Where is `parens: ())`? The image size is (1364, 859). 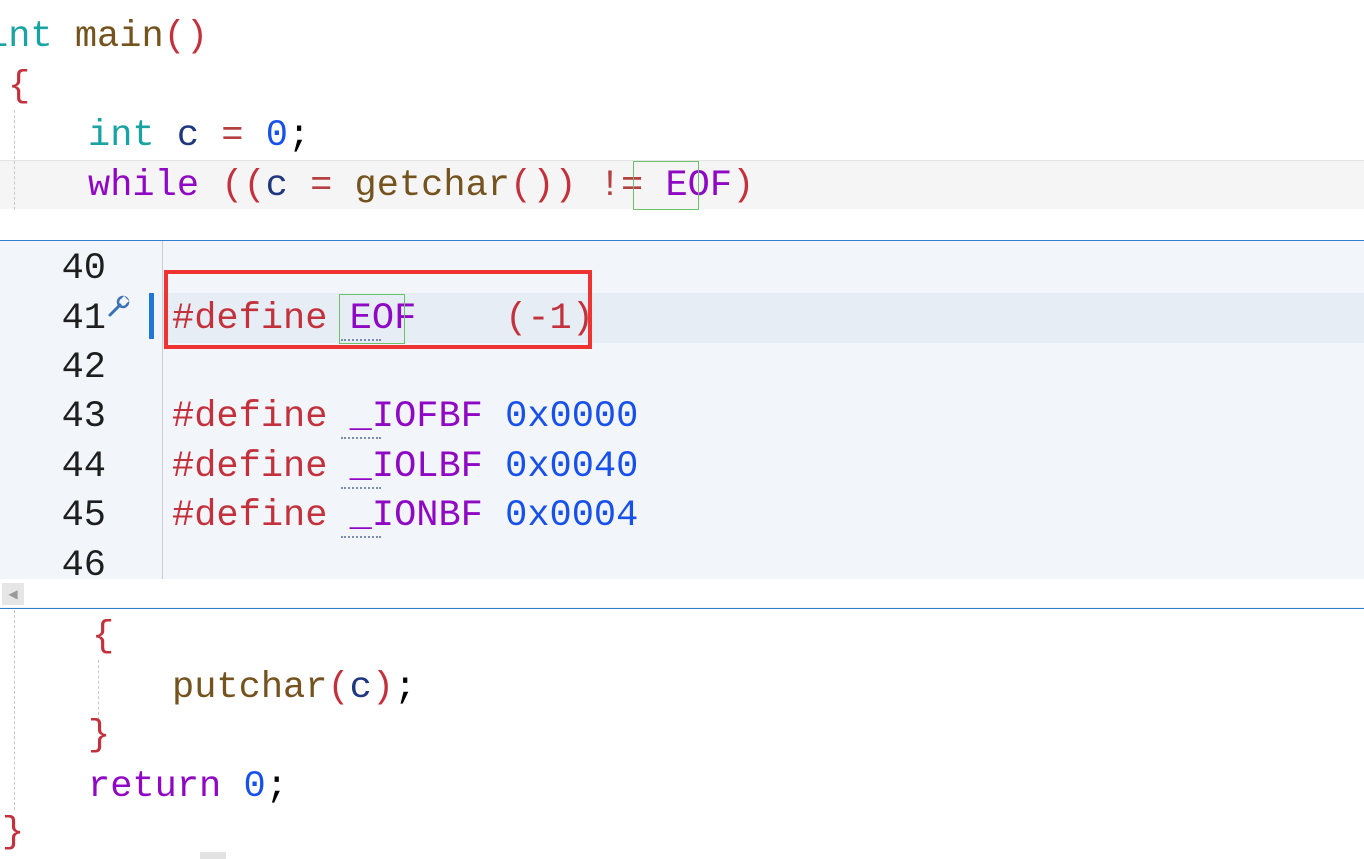
parens: ()) is located at coordinates (543, 186).